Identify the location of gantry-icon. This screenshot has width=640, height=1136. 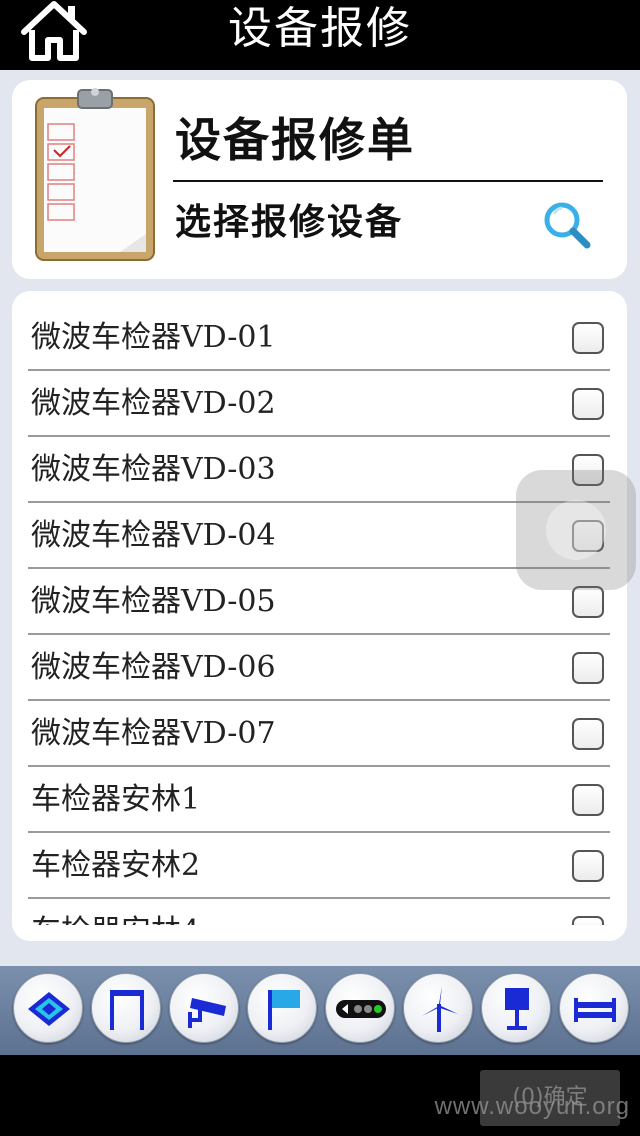
(127, 1010).